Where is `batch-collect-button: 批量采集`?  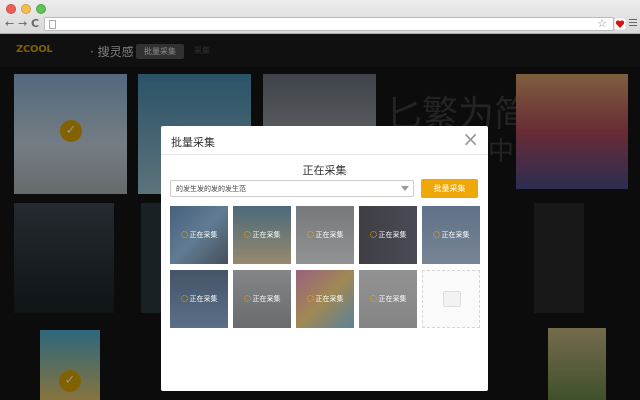 batch-collect-button: 批量采集 is located at coordinates (449, 188).